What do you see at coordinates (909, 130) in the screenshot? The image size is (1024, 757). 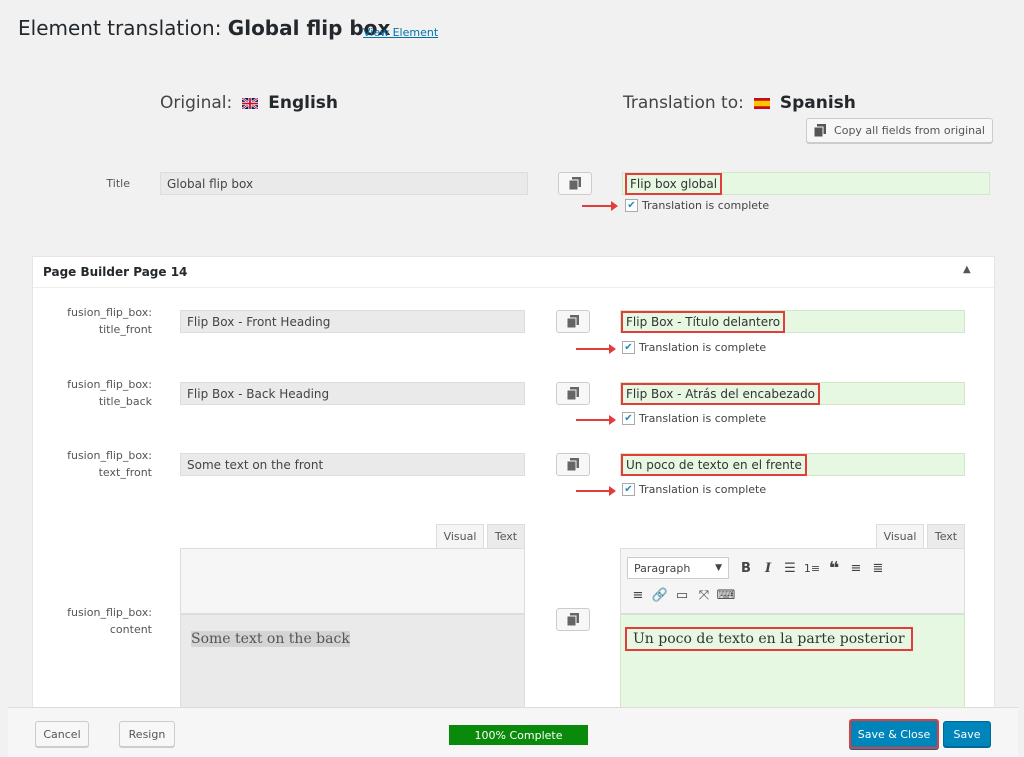 I see `copy-all-label: Copy all fields from original` at bounding box center [909, 130].